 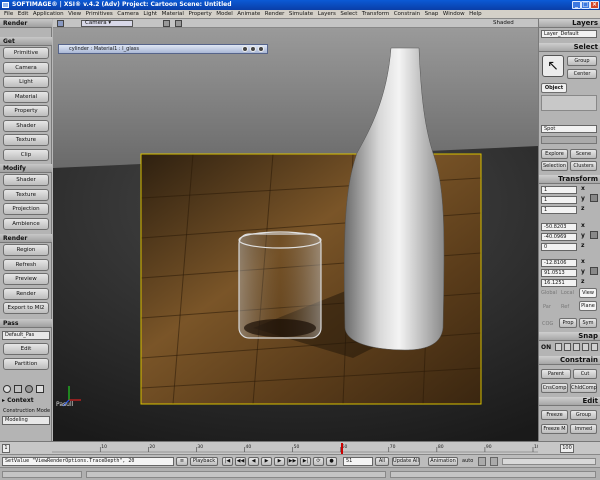 I want to click on loop-icon: ⟳, so click(x=318, y=461).